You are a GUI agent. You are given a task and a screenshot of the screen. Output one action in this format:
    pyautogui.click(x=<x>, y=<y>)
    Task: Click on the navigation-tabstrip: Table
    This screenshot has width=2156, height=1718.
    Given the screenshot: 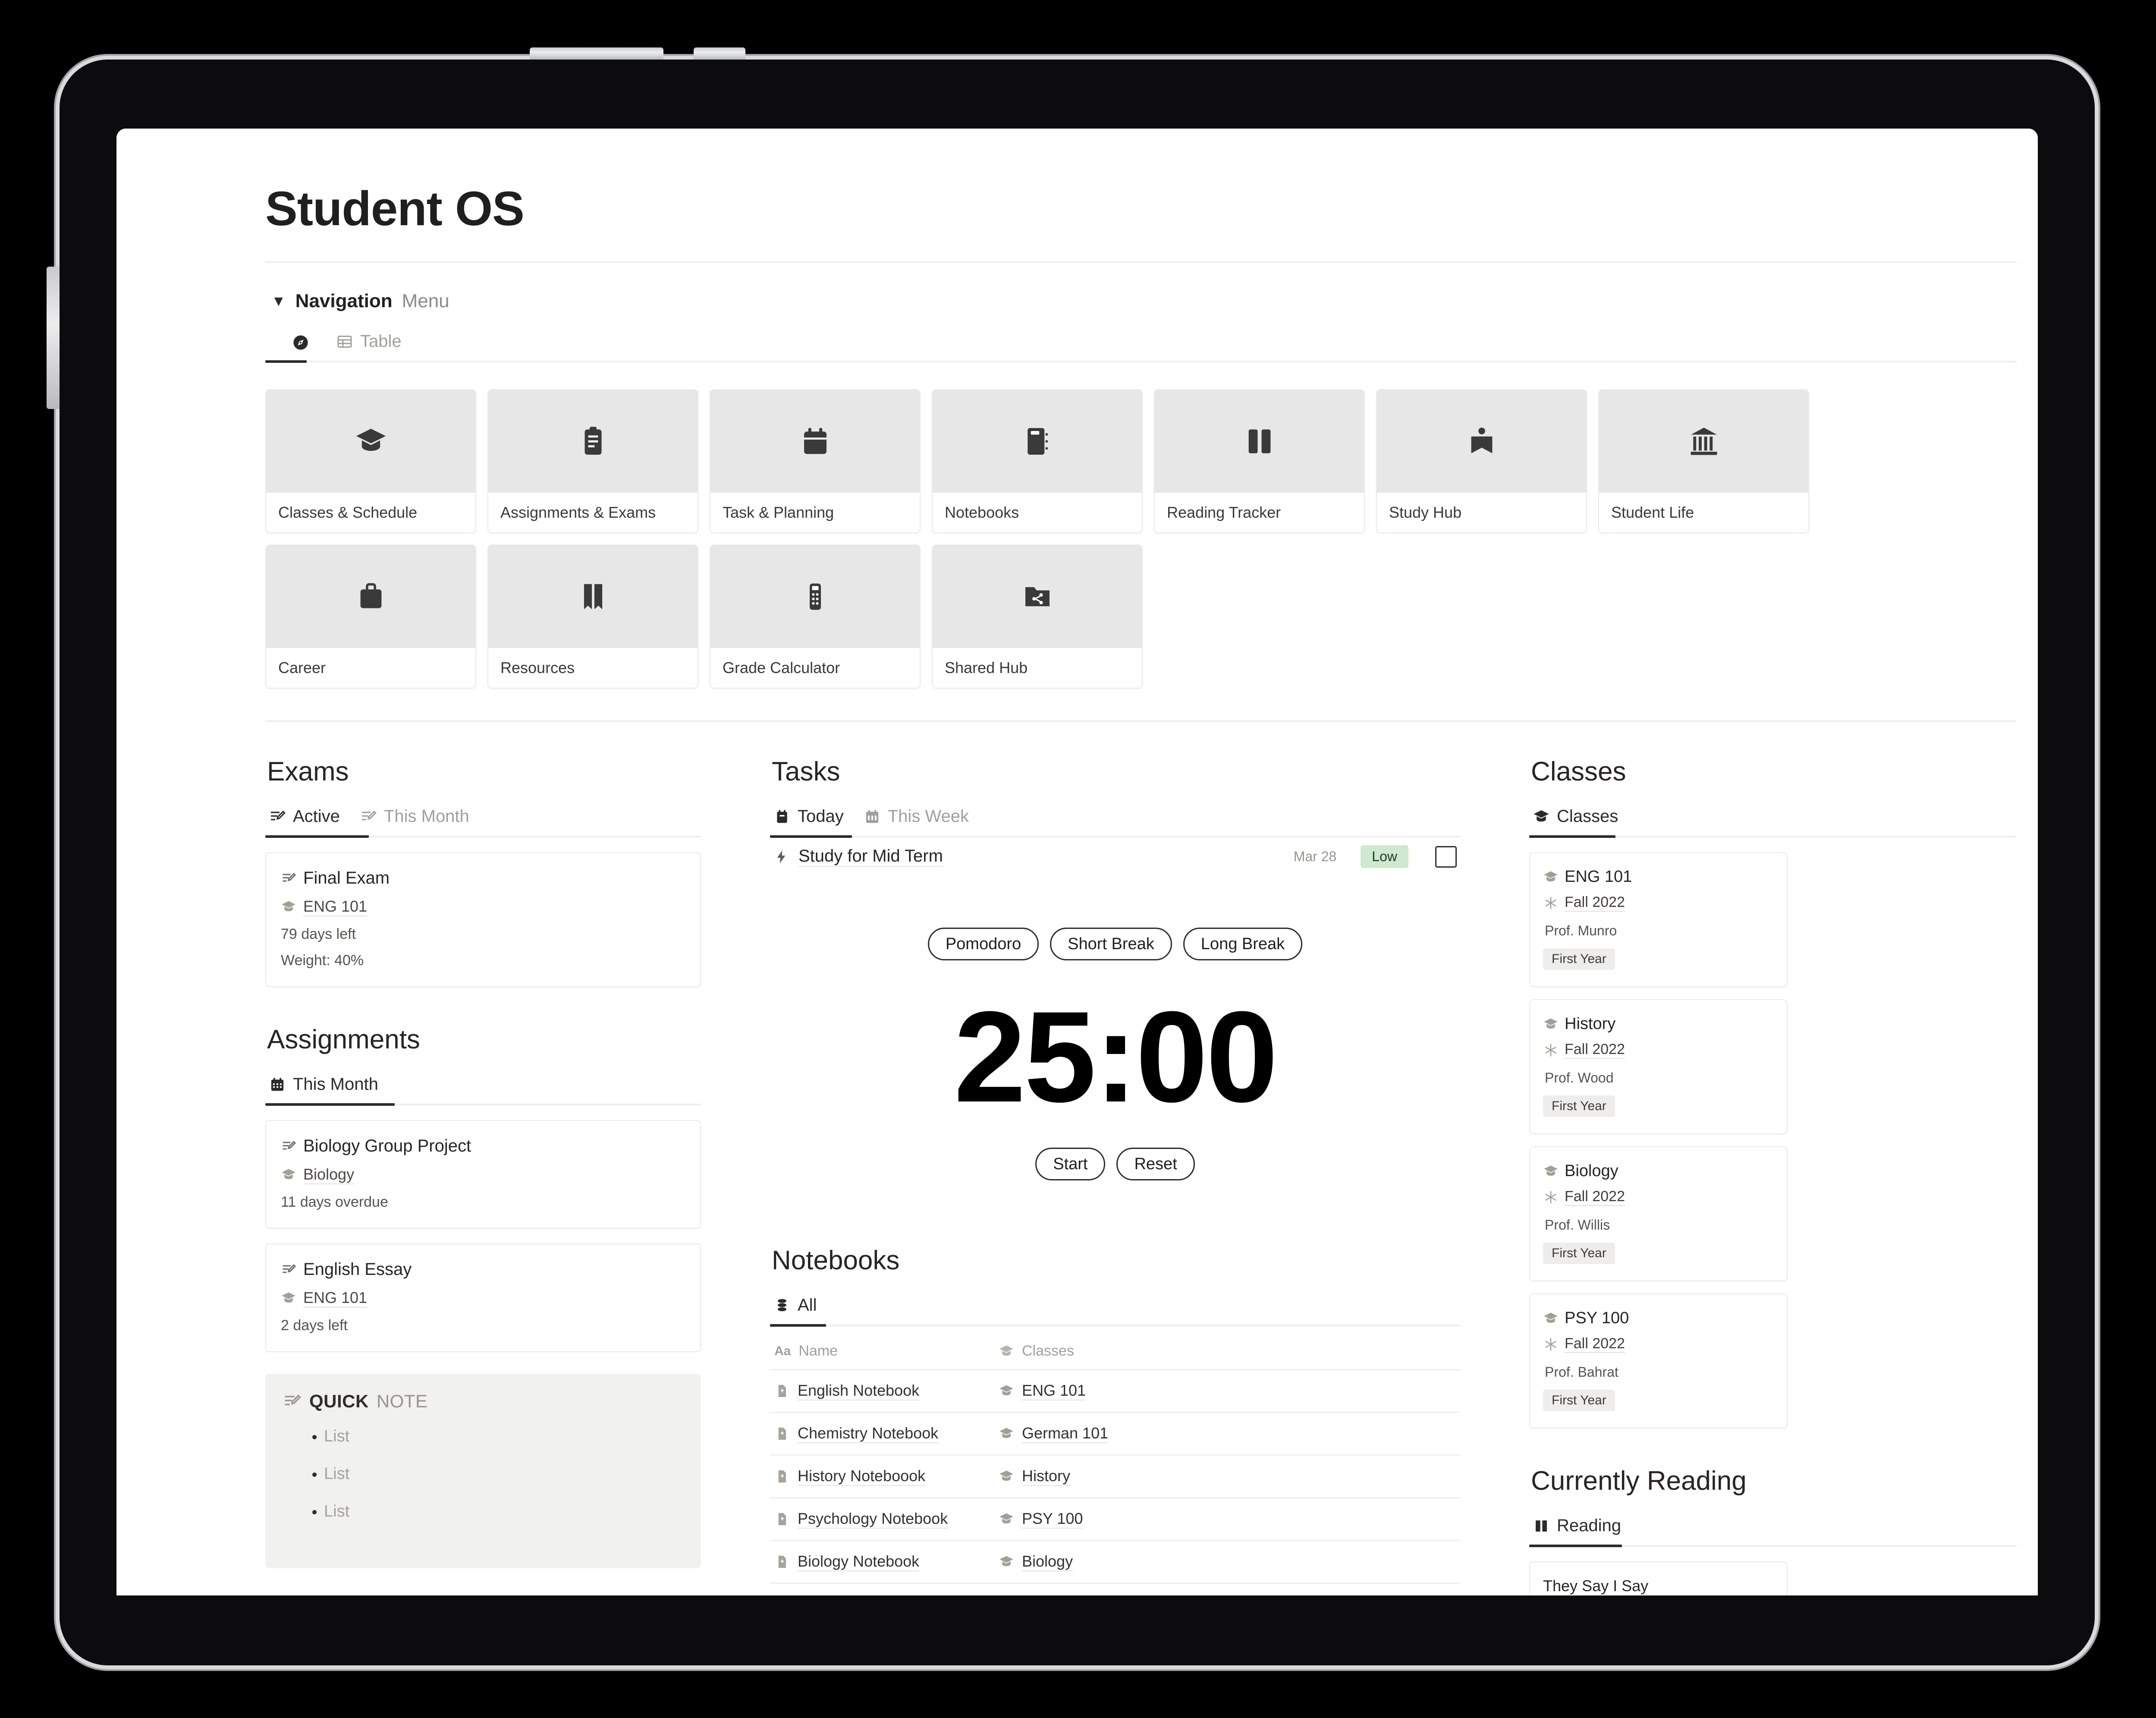 What is the action you would take?
    pyautogui.click(x=1141, y=347)
    